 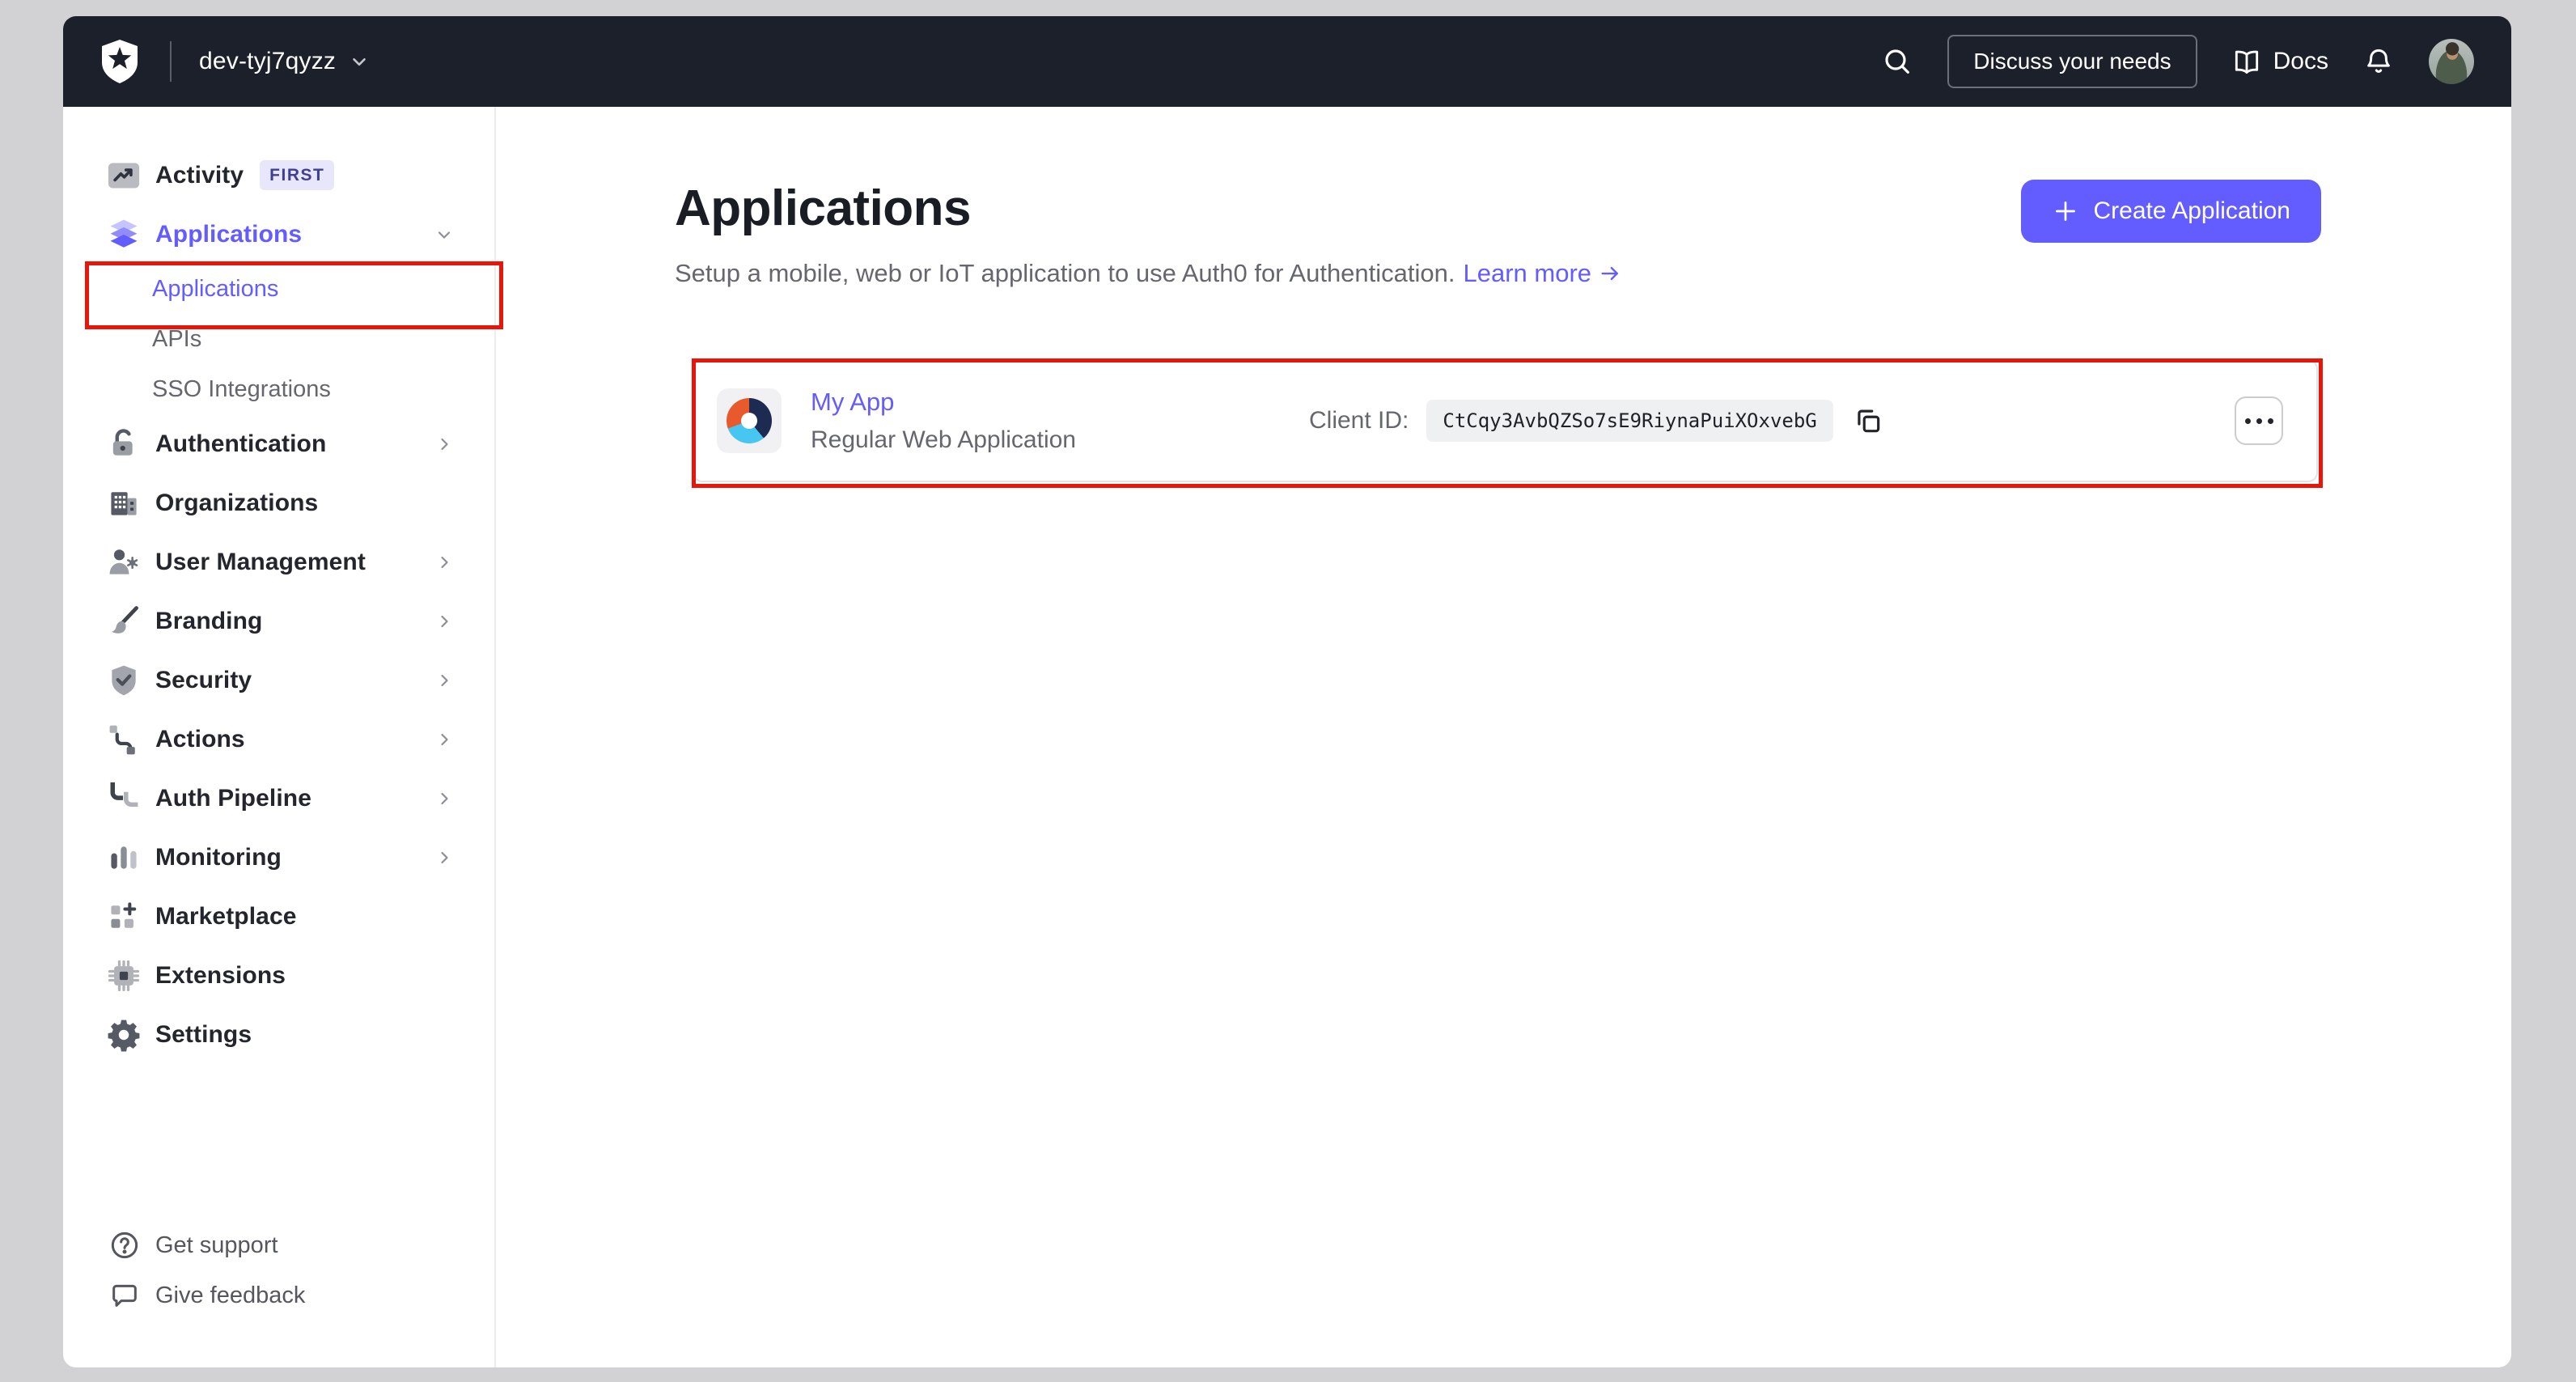 I want to click on help-circle-icon, so click(x=124, y=1245).